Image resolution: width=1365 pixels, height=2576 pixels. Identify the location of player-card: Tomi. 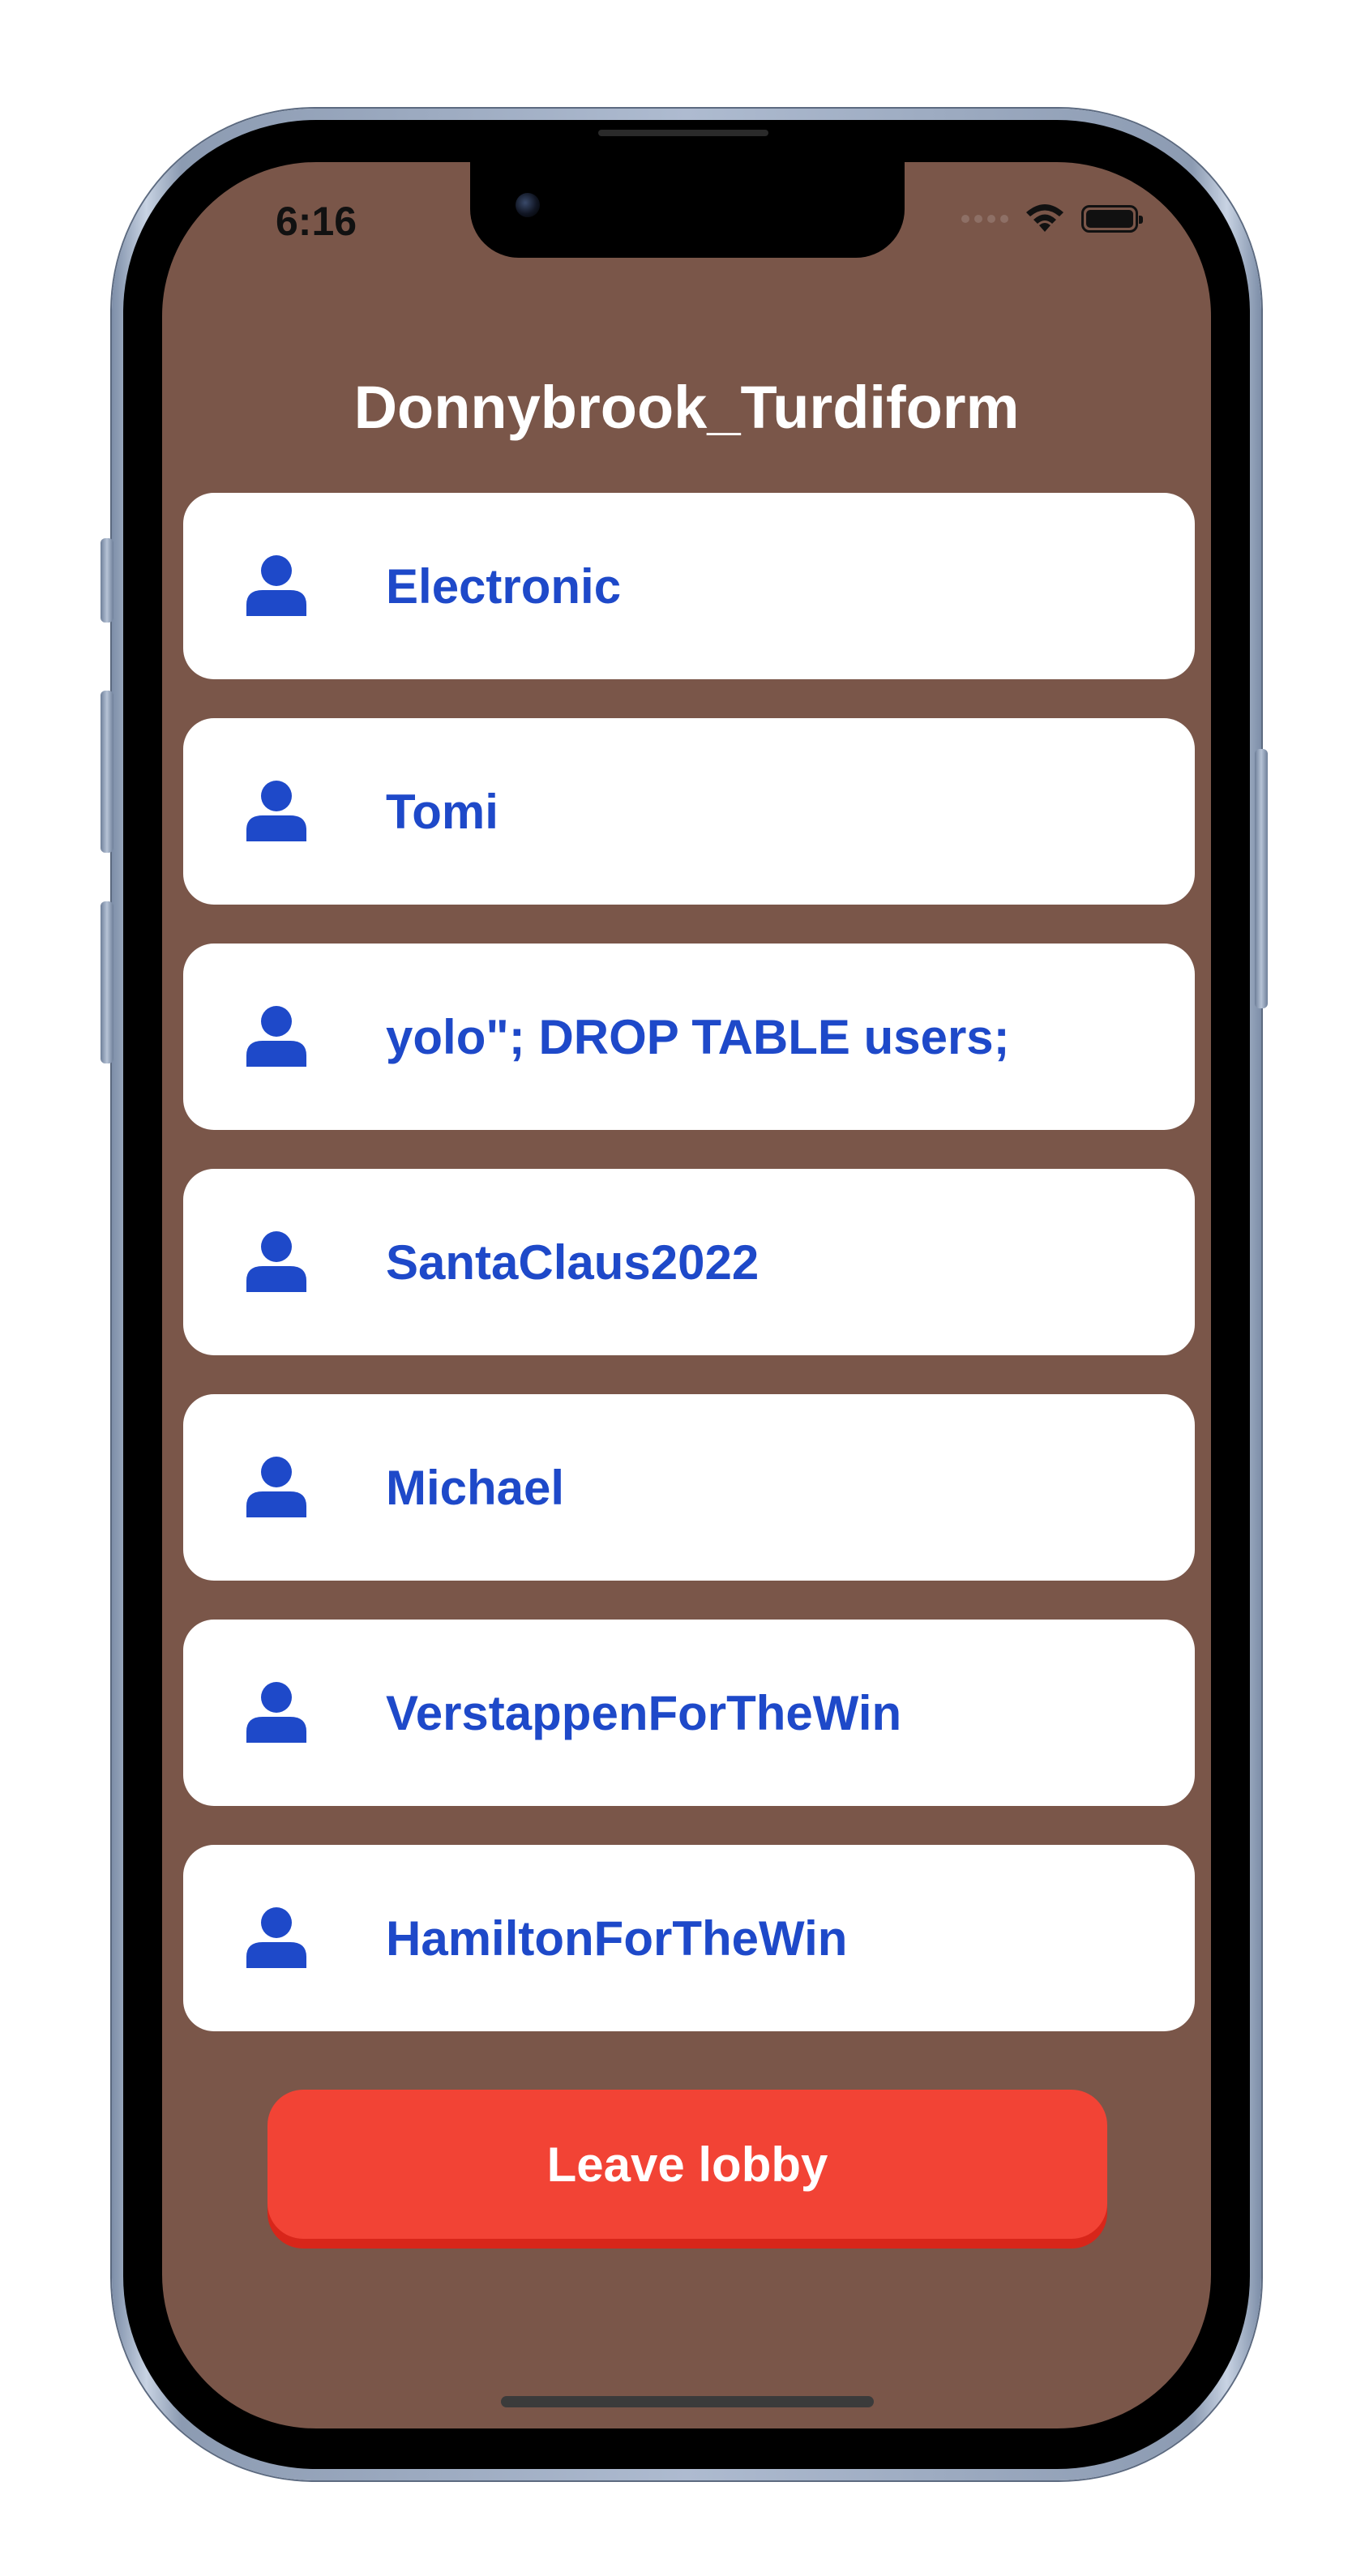
(689, 811).